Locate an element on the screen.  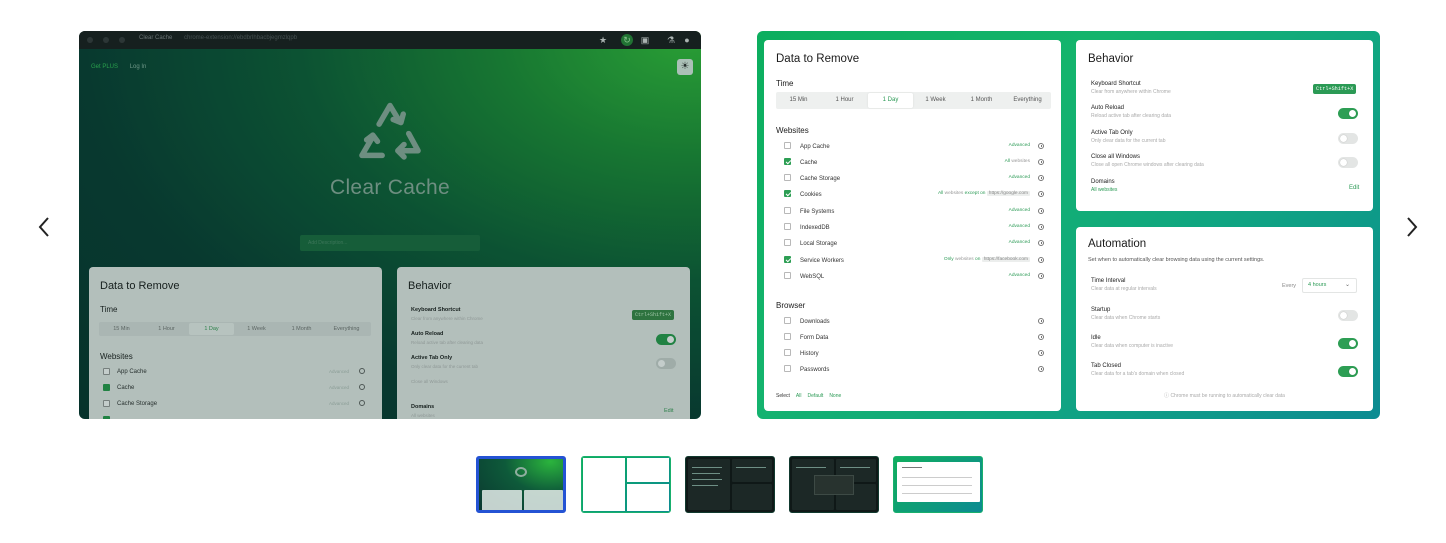
list-item: Downloads is located at coordinates (807, 321).